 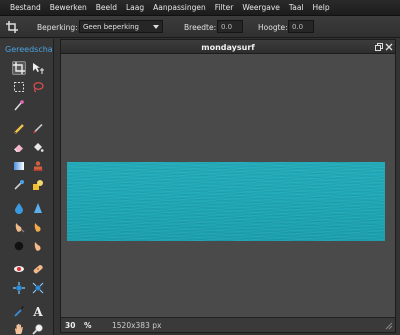 I want to click on move-icon, so click(x=38, y=68).